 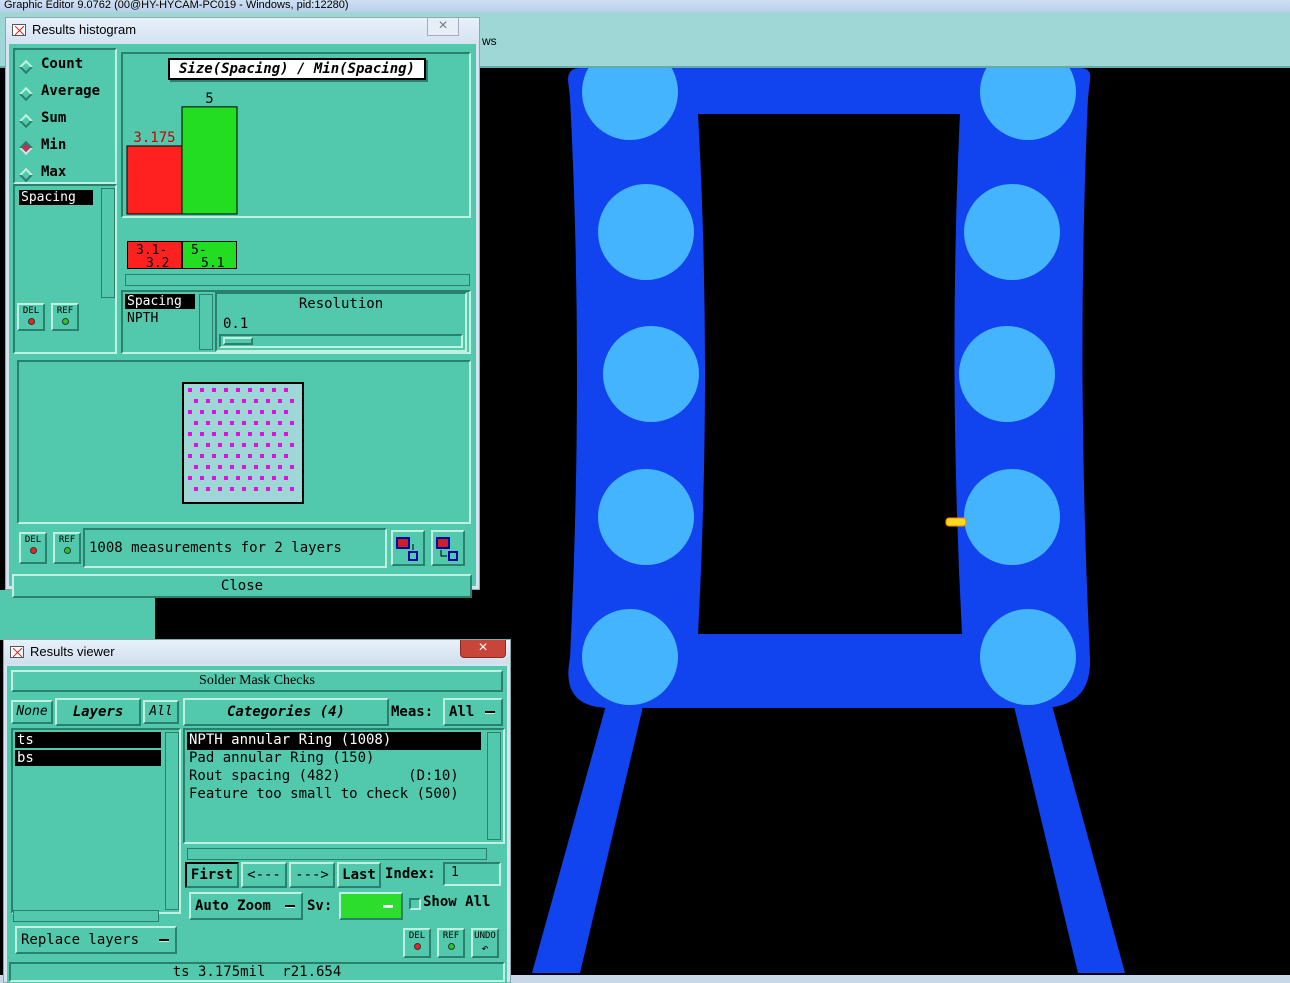 I want to click on first-button: First, so click(x=212, y=875).